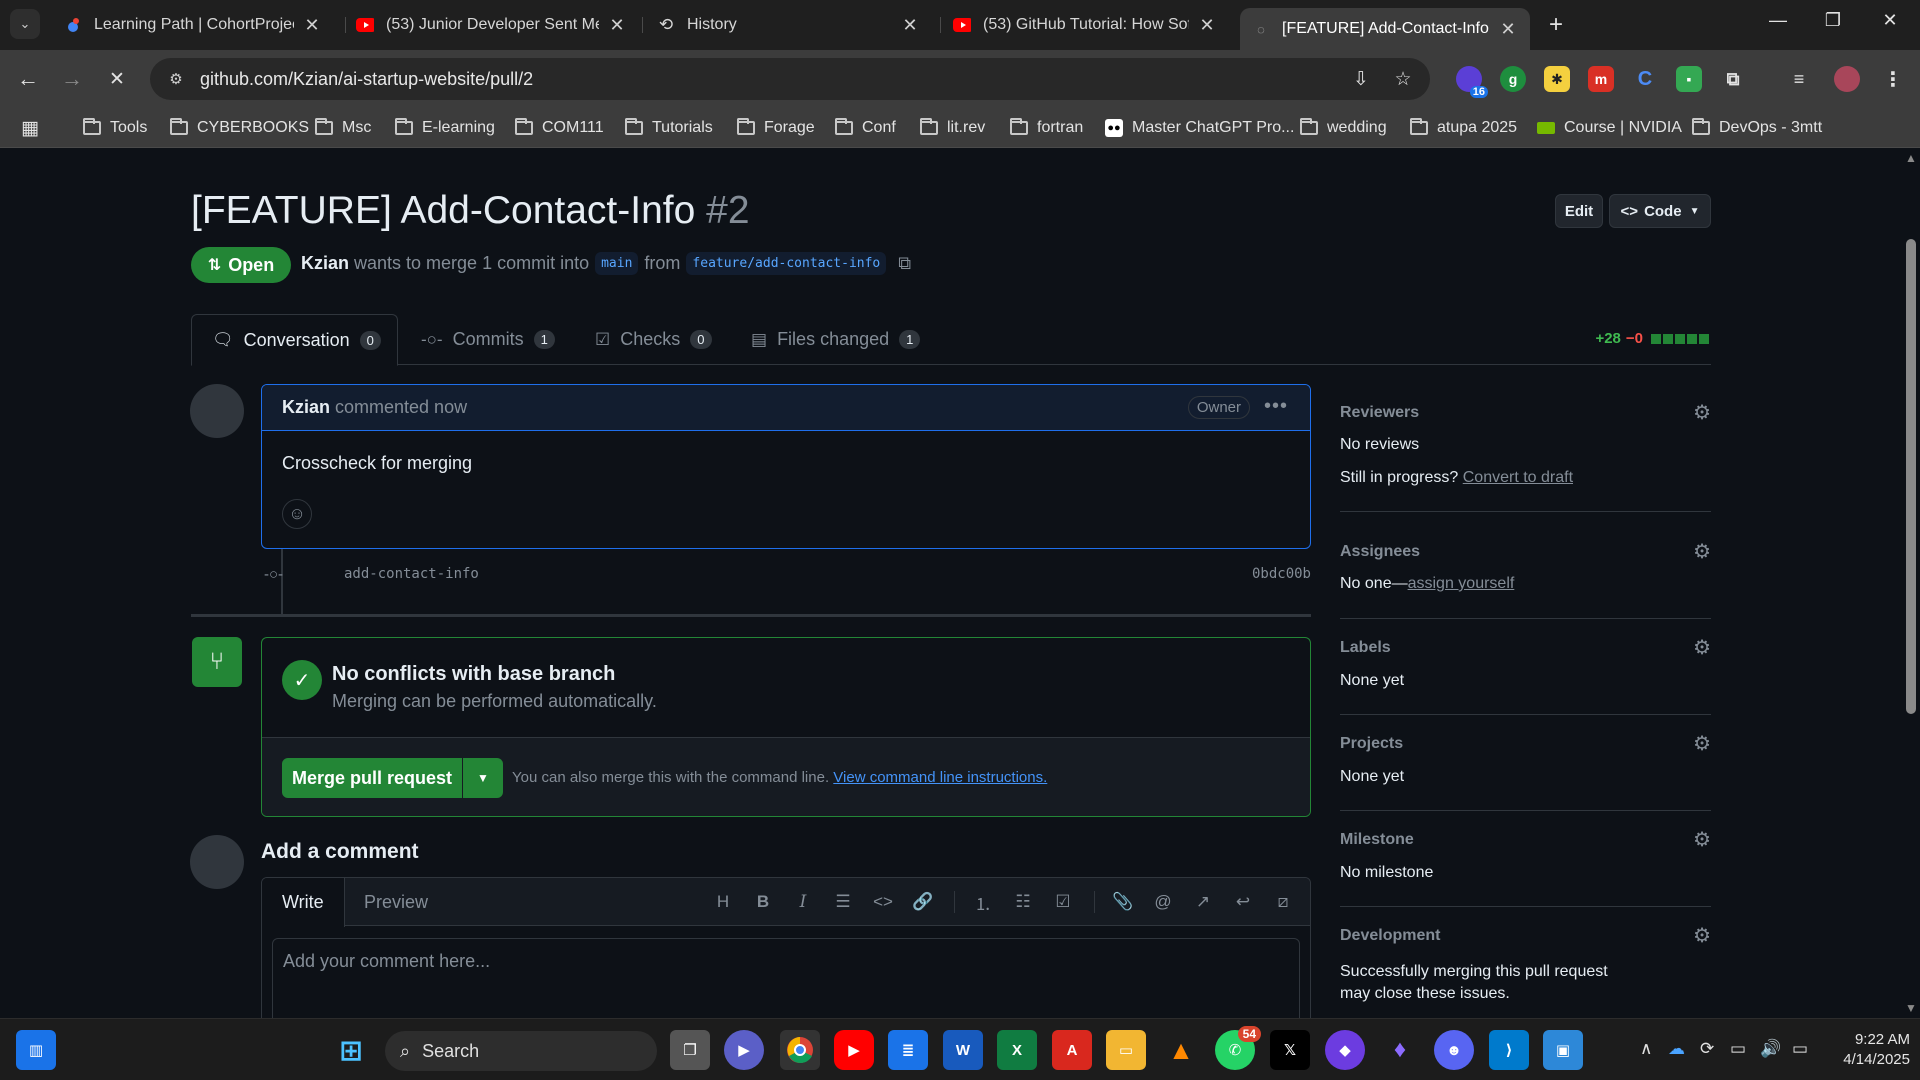  Describe the element at coordinates (1870, 1050) in the screenshot. I see `system-clock: 9:22 AM 4/14/2025` at that location.